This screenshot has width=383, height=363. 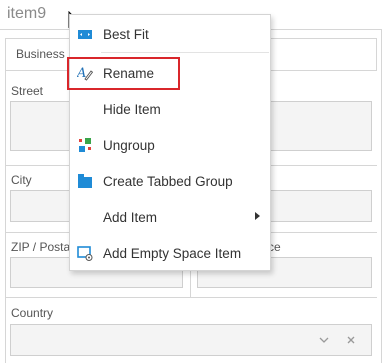 What do you see at coordinates (26, 14) in the screenshot?
I see `group-title: item9` at bounding box center [26, 14].